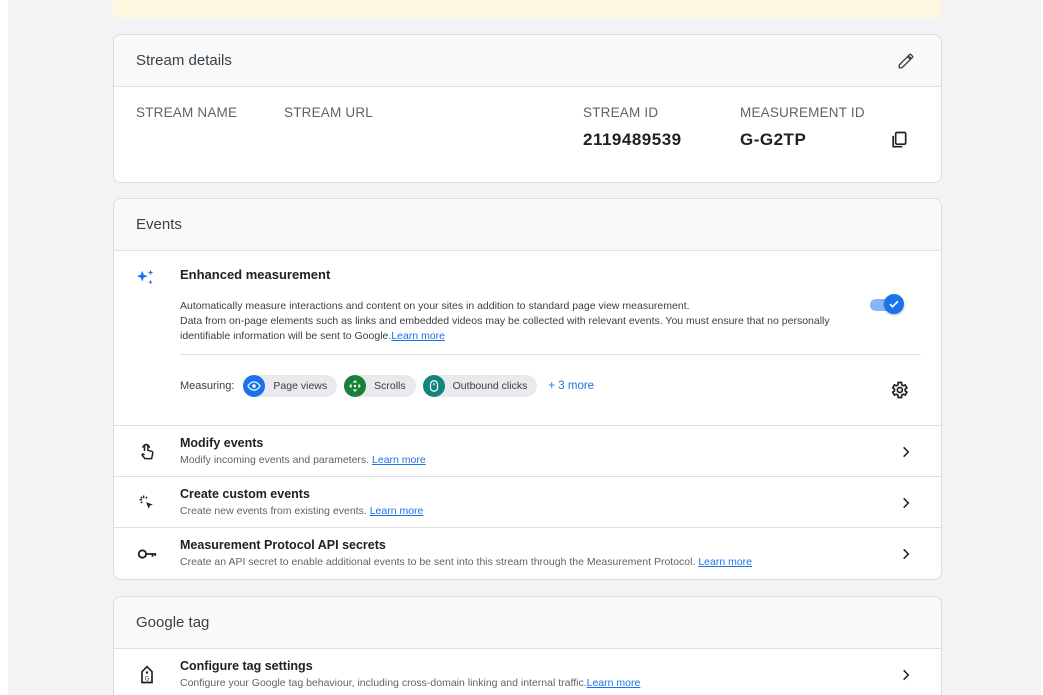 The width and height of the screenshot is (1043, 695). Describe the element at coordinates (899, 390) in the screenshot. I see `gear-icon` at that location.